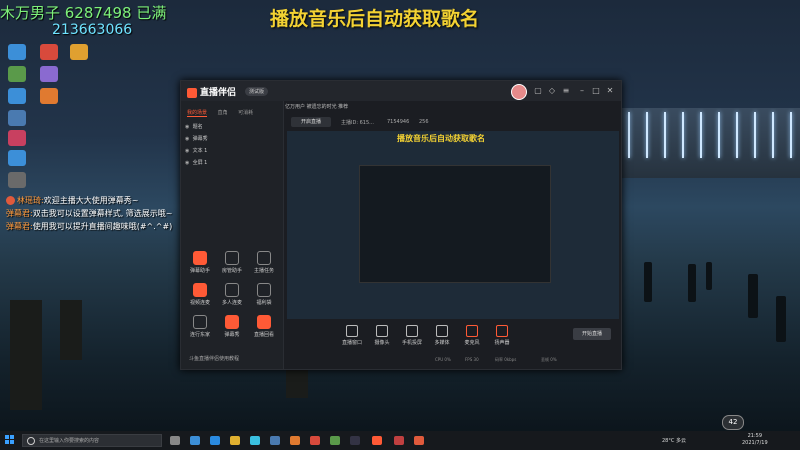  What do you see at coordinates (232, 335) in the screenshot?
I see `tool-label: 弹幕秀` at bounding box center [232, 335].